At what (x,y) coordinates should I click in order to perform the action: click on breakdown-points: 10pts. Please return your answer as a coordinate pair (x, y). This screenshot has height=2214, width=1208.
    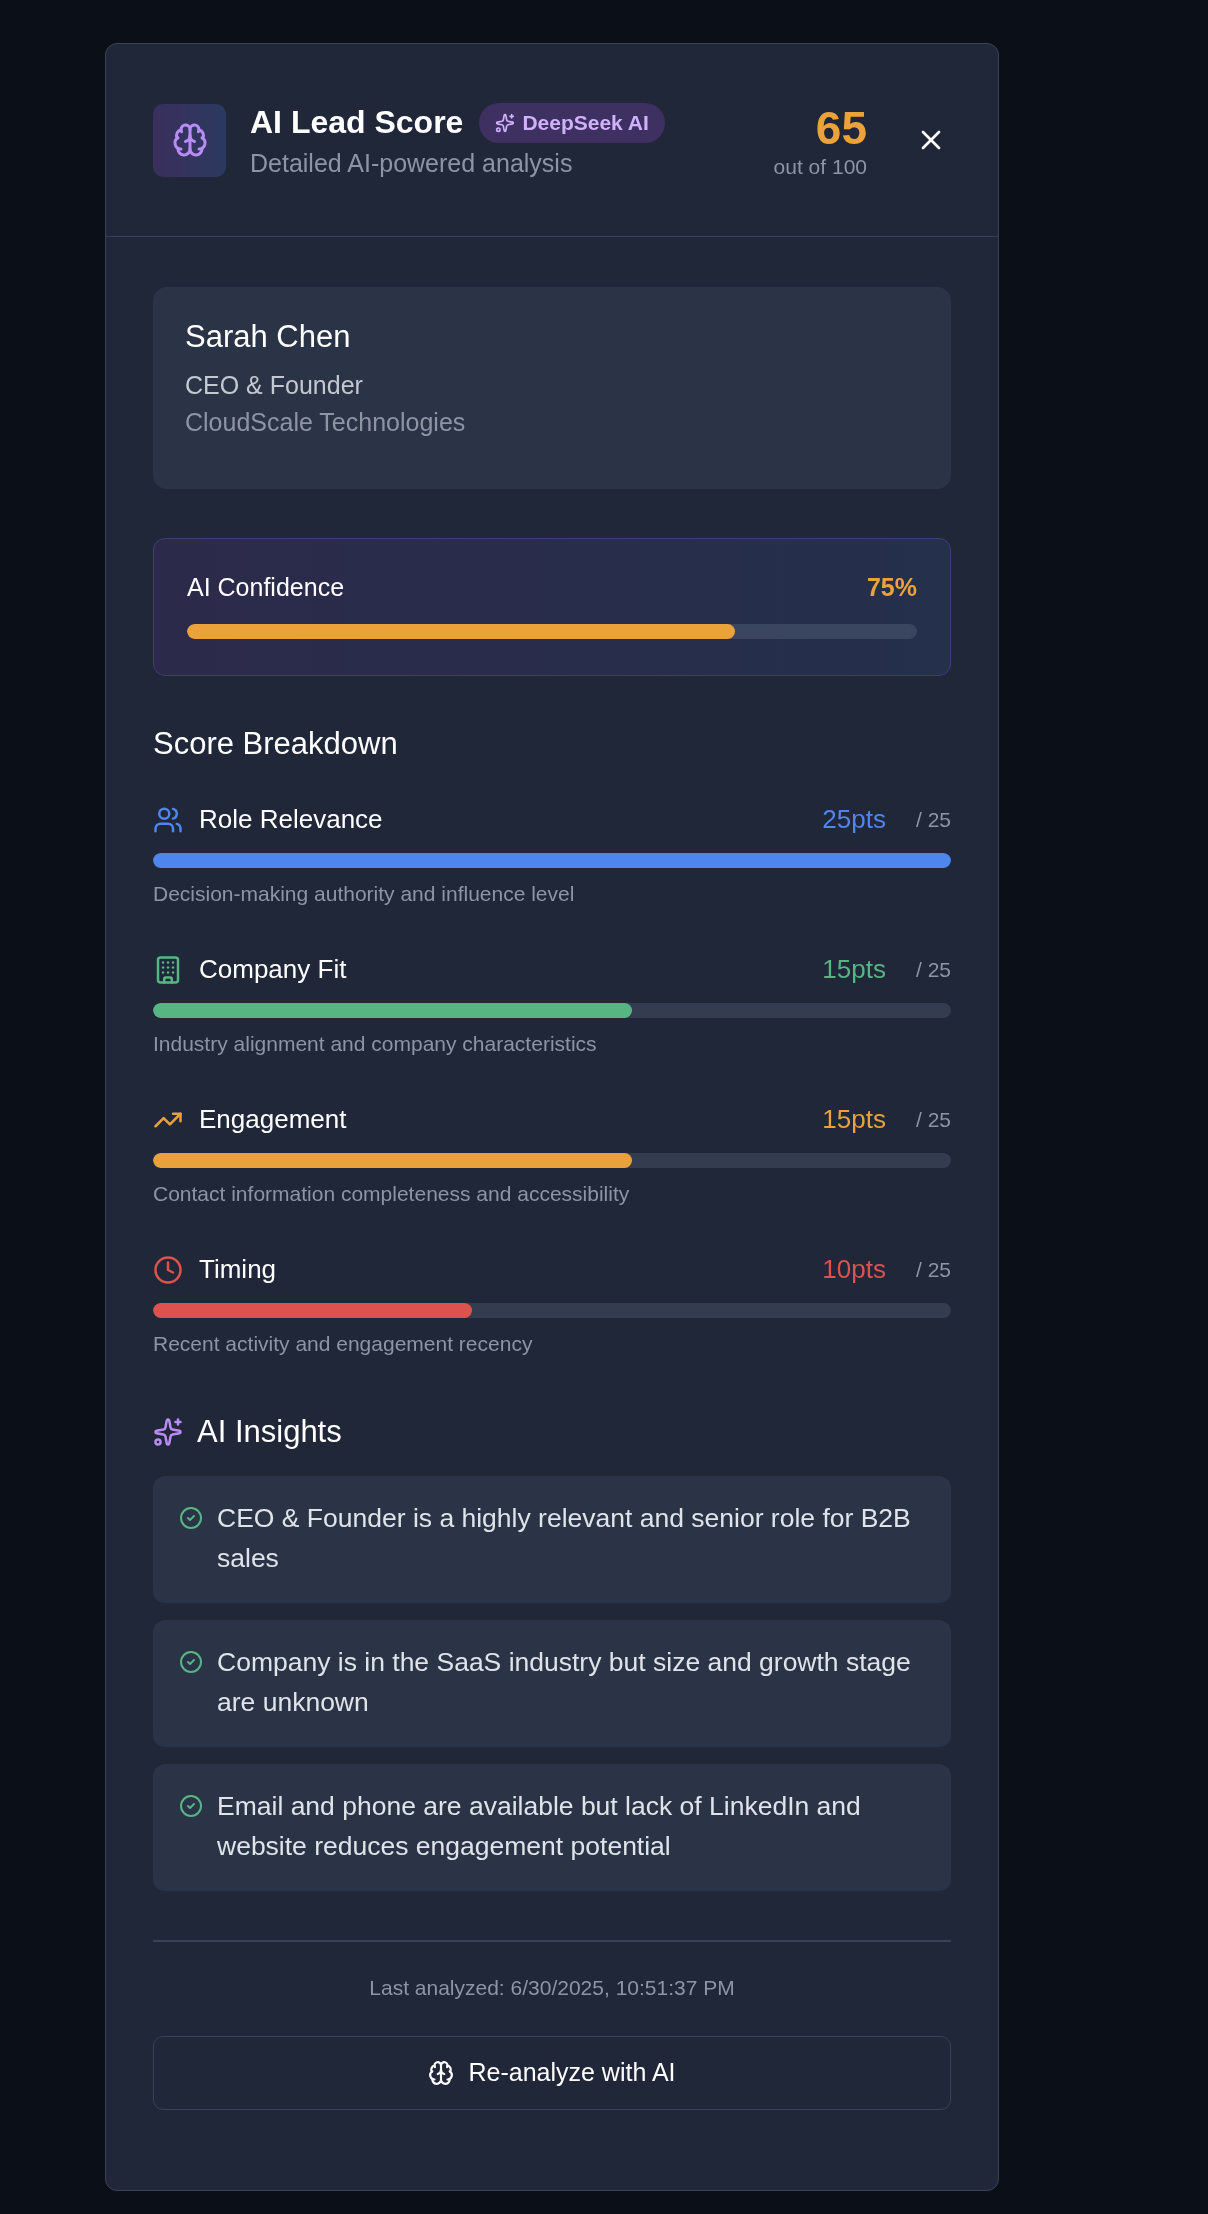
    Looking at the image, I should click on (854, 1269).